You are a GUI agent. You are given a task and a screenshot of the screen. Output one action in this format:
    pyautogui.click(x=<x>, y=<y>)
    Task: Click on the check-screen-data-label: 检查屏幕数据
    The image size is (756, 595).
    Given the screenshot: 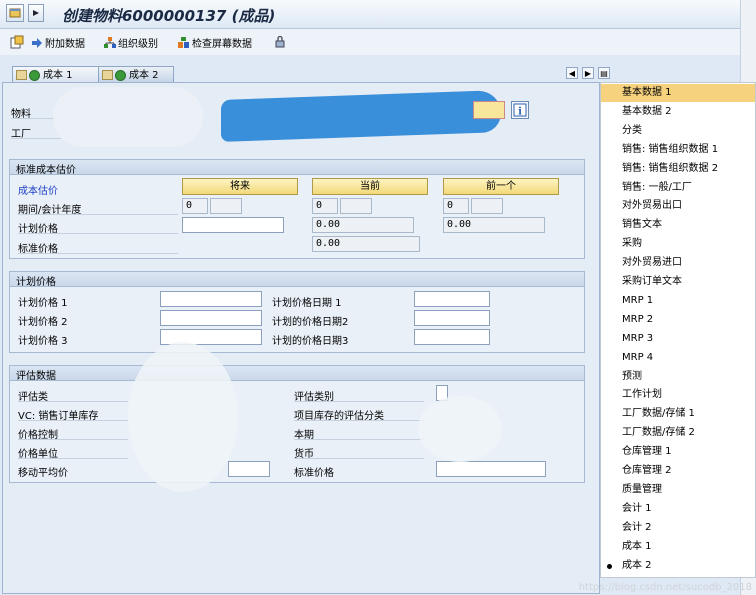 What is the action you would take?
    pyautogui.click(x=222, y=44)
    